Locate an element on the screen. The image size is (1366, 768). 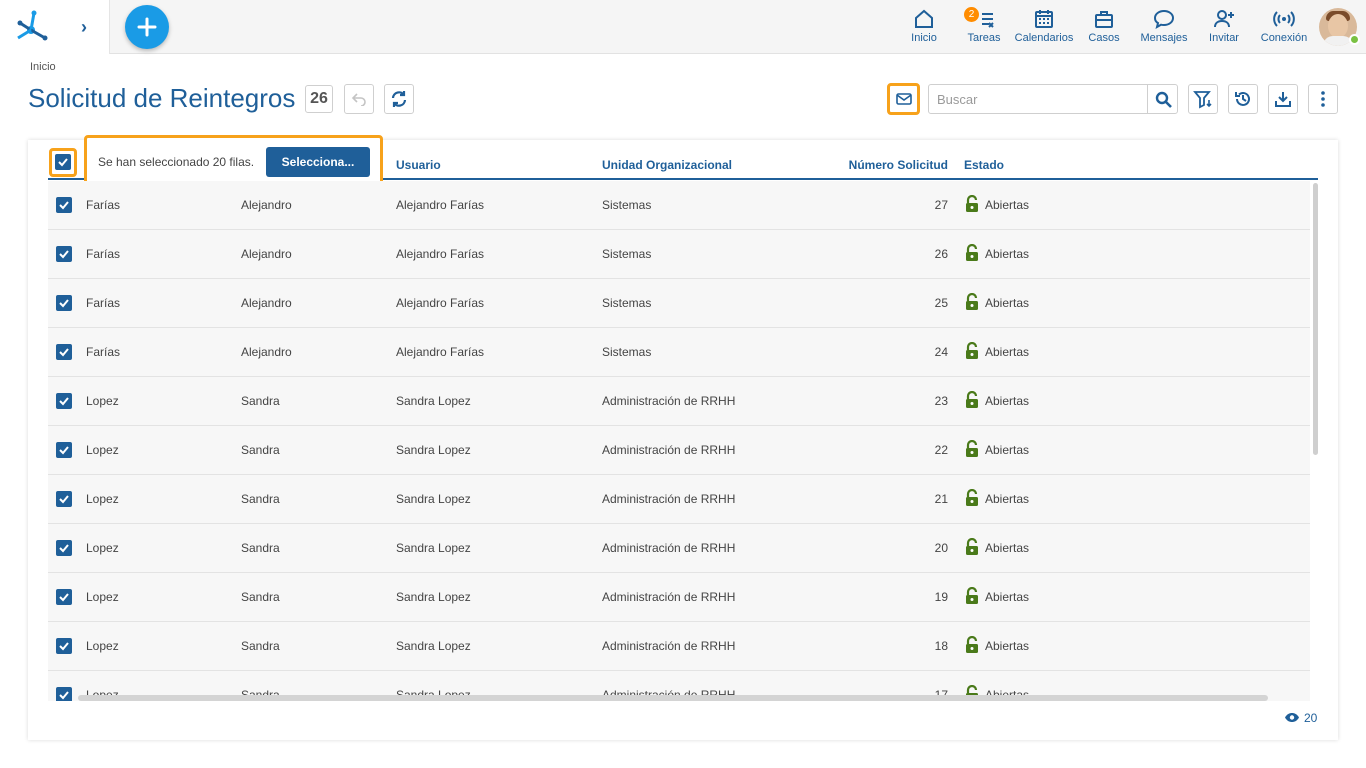
nav-item-conexion: Conexión is located at coordinates (1284, 28).